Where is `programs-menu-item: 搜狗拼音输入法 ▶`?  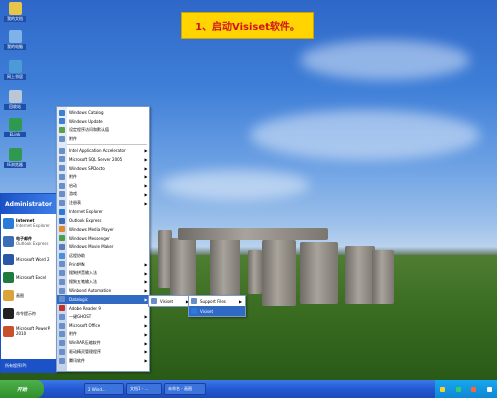 programs-menu-item: 搜狗拼音输入法 ▶ is located at coordinates (103, 273).